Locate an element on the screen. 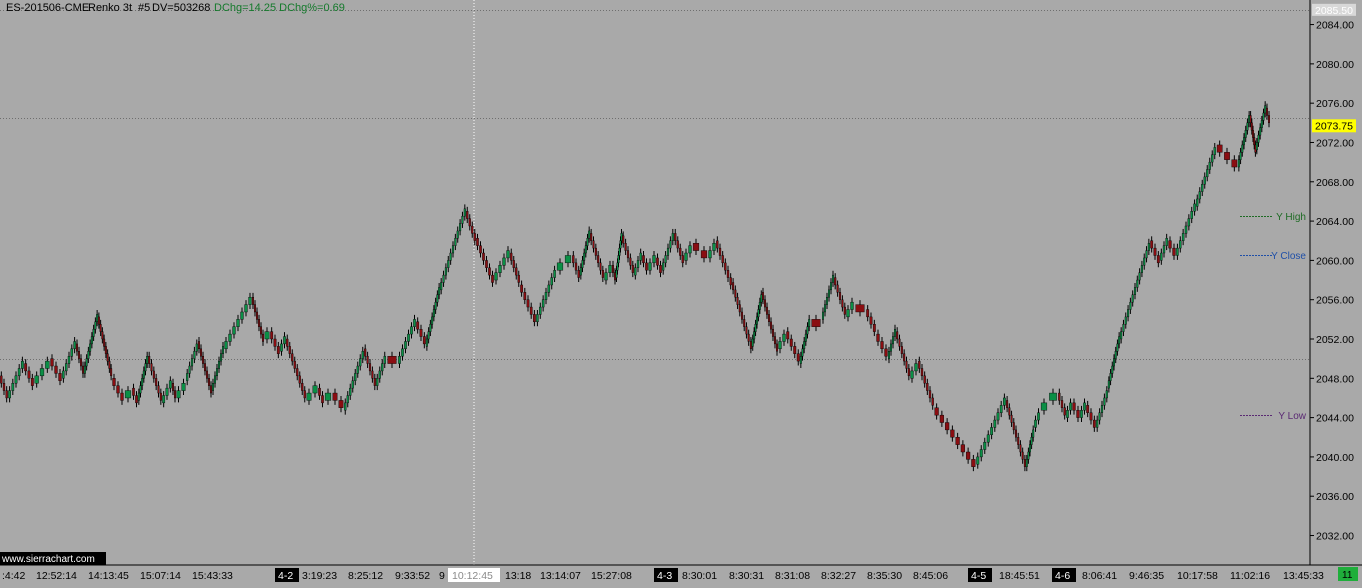 This screenshot has width=1362, height=588. daily-change-label: DChg=14.25 DChg%=0.69 is located at coordinates (279, 8).